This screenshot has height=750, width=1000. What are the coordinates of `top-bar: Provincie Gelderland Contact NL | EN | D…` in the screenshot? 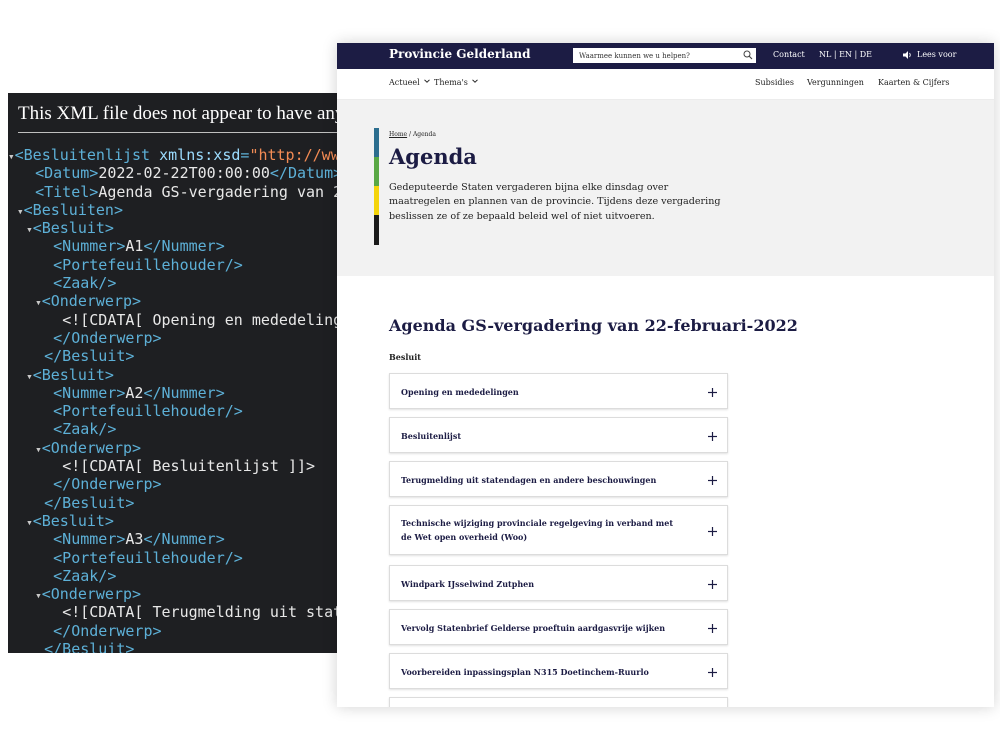 It's located at (665, 56).